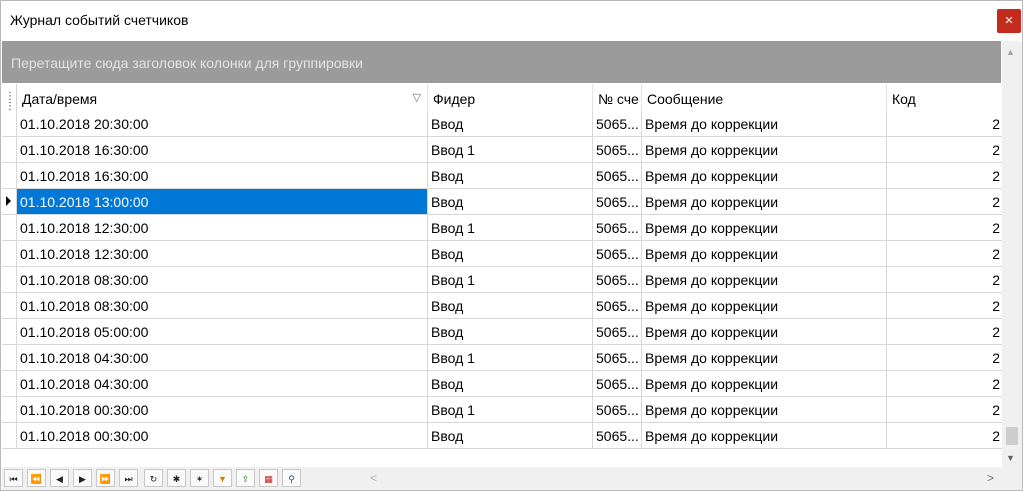 The height and width of the screenshot is (491, 1023). I want to click on insert-icon: ✱, so click(176, 478).